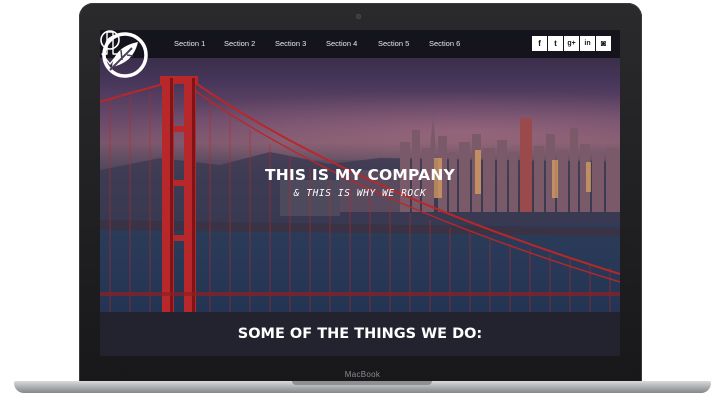 The image size is (725, 406). I want to click on services-section-band: SOME OF THE THINGS WE DO:, so click(360, 334).